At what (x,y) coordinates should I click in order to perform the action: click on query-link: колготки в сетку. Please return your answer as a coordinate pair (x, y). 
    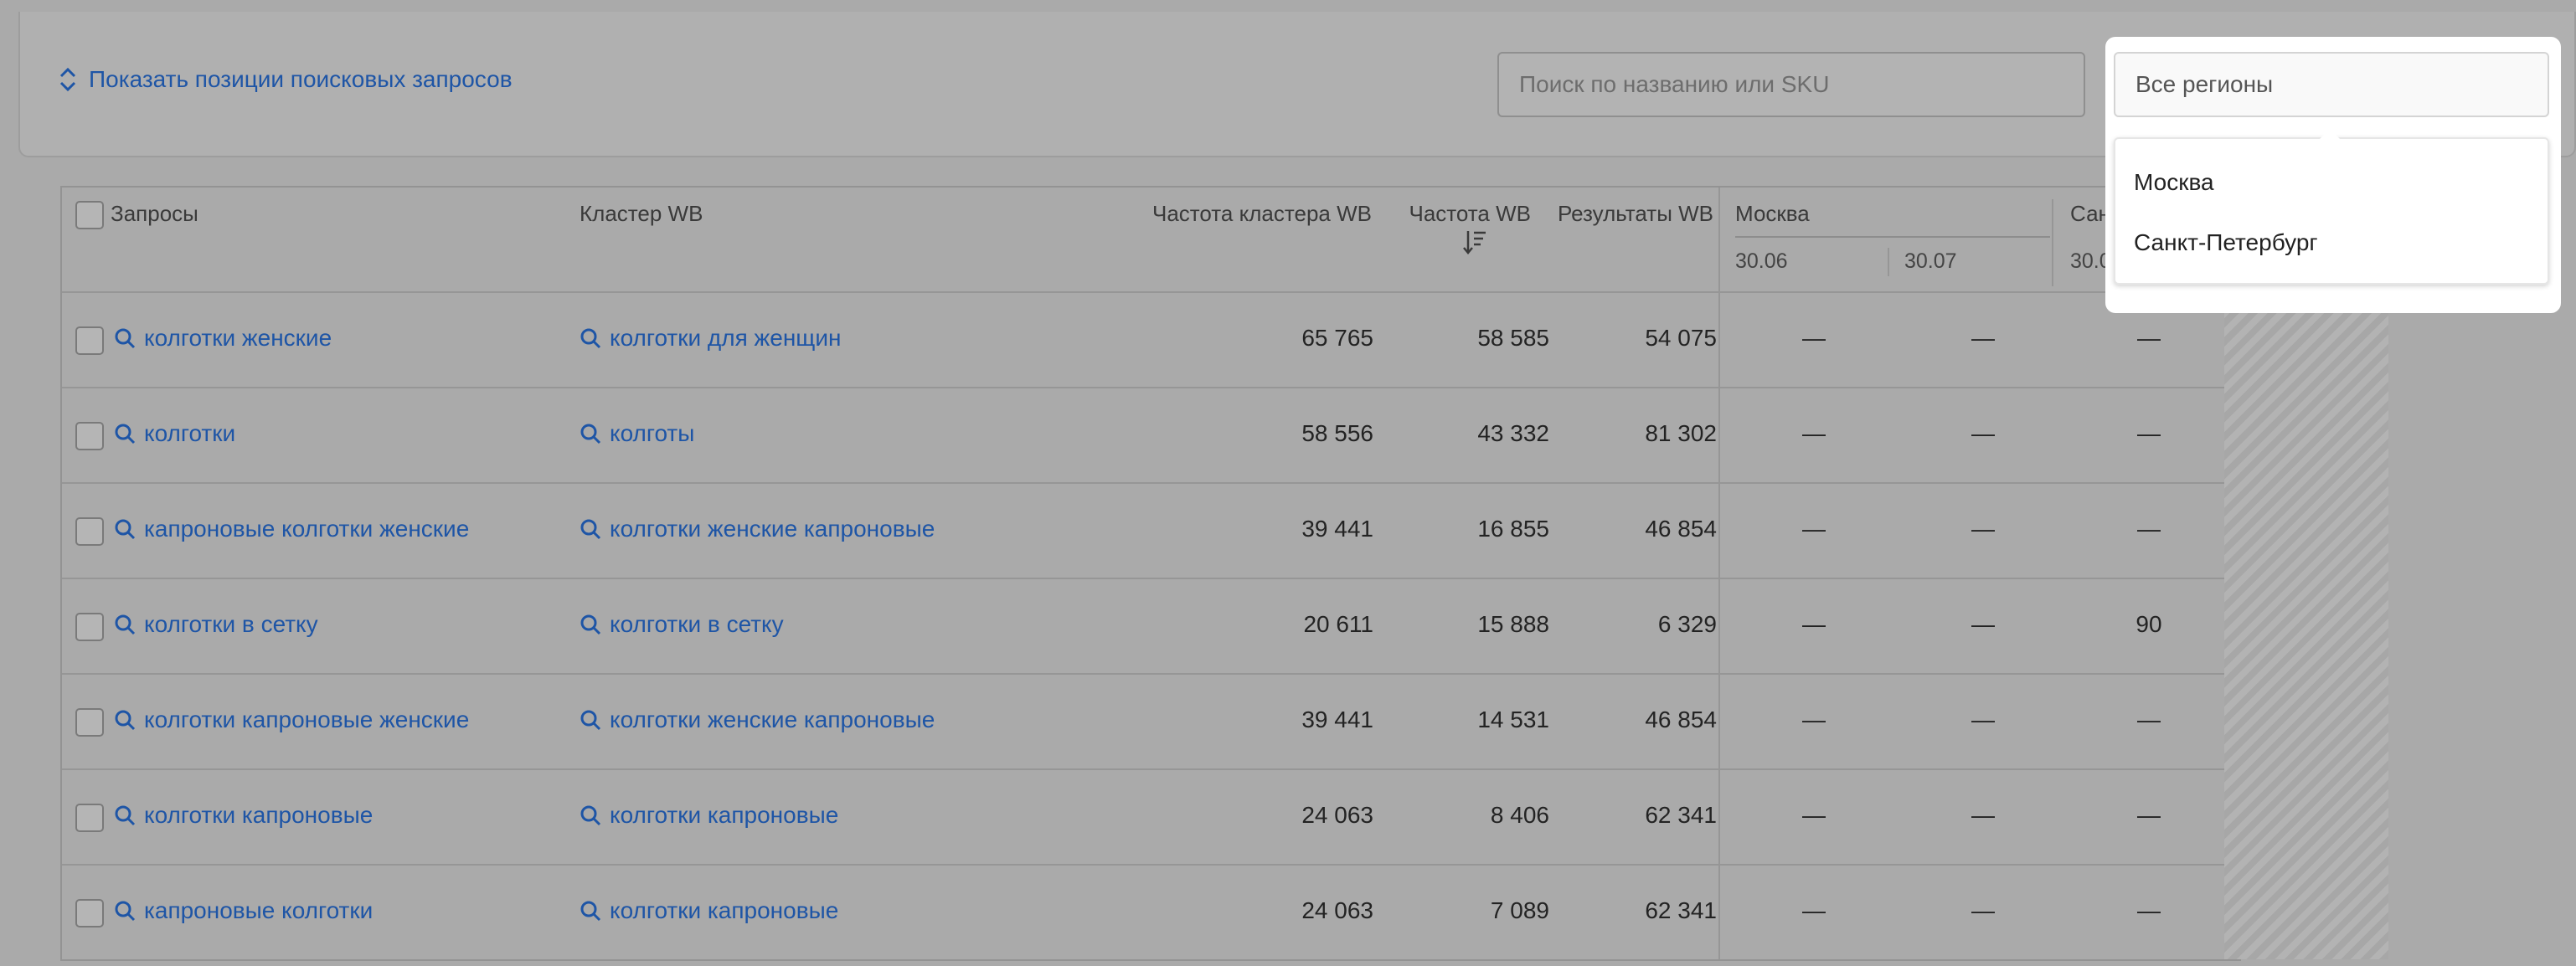
    Looking at the image, I should click on (216, 625).